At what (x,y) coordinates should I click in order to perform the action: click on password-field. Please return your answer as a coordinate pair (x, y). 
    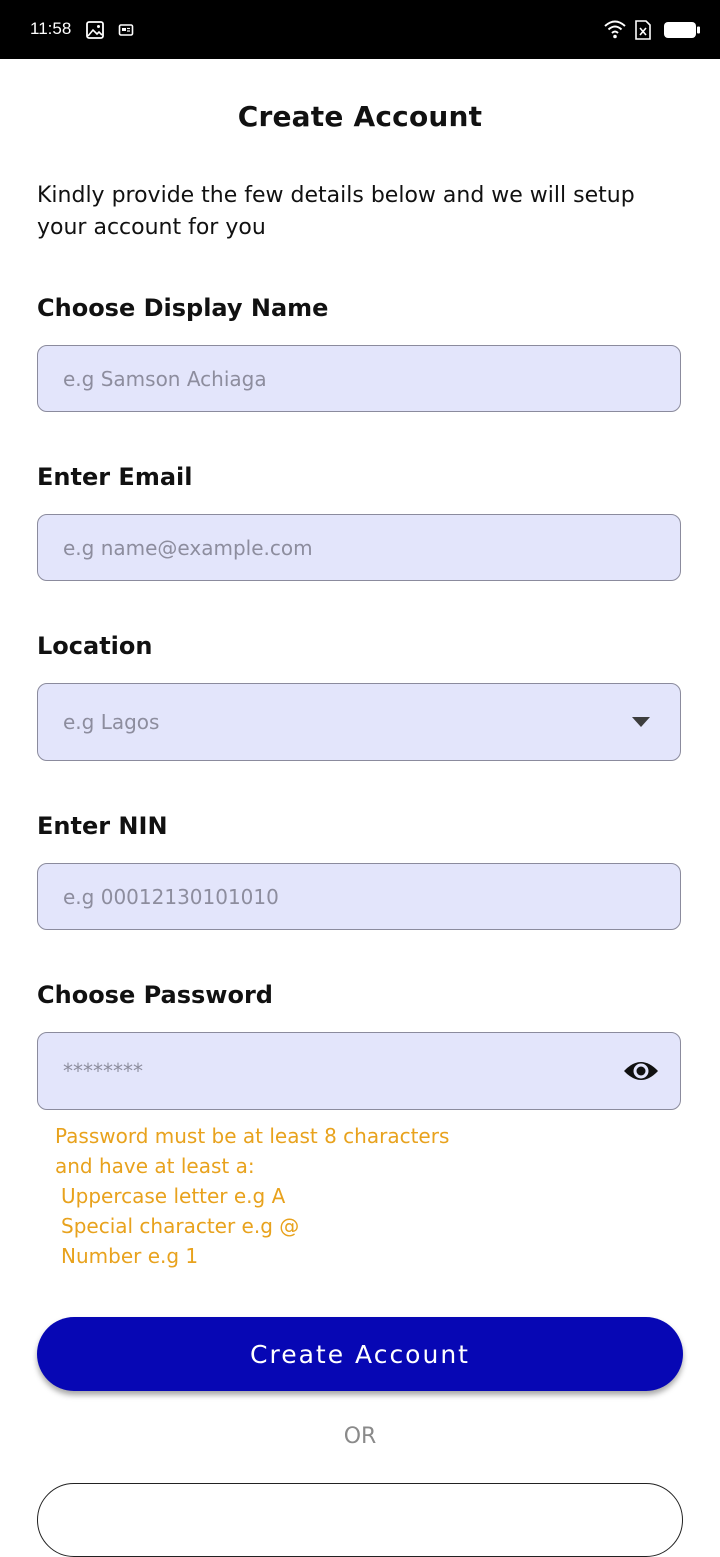
    Looking at the image, I should click on (359, 1071).